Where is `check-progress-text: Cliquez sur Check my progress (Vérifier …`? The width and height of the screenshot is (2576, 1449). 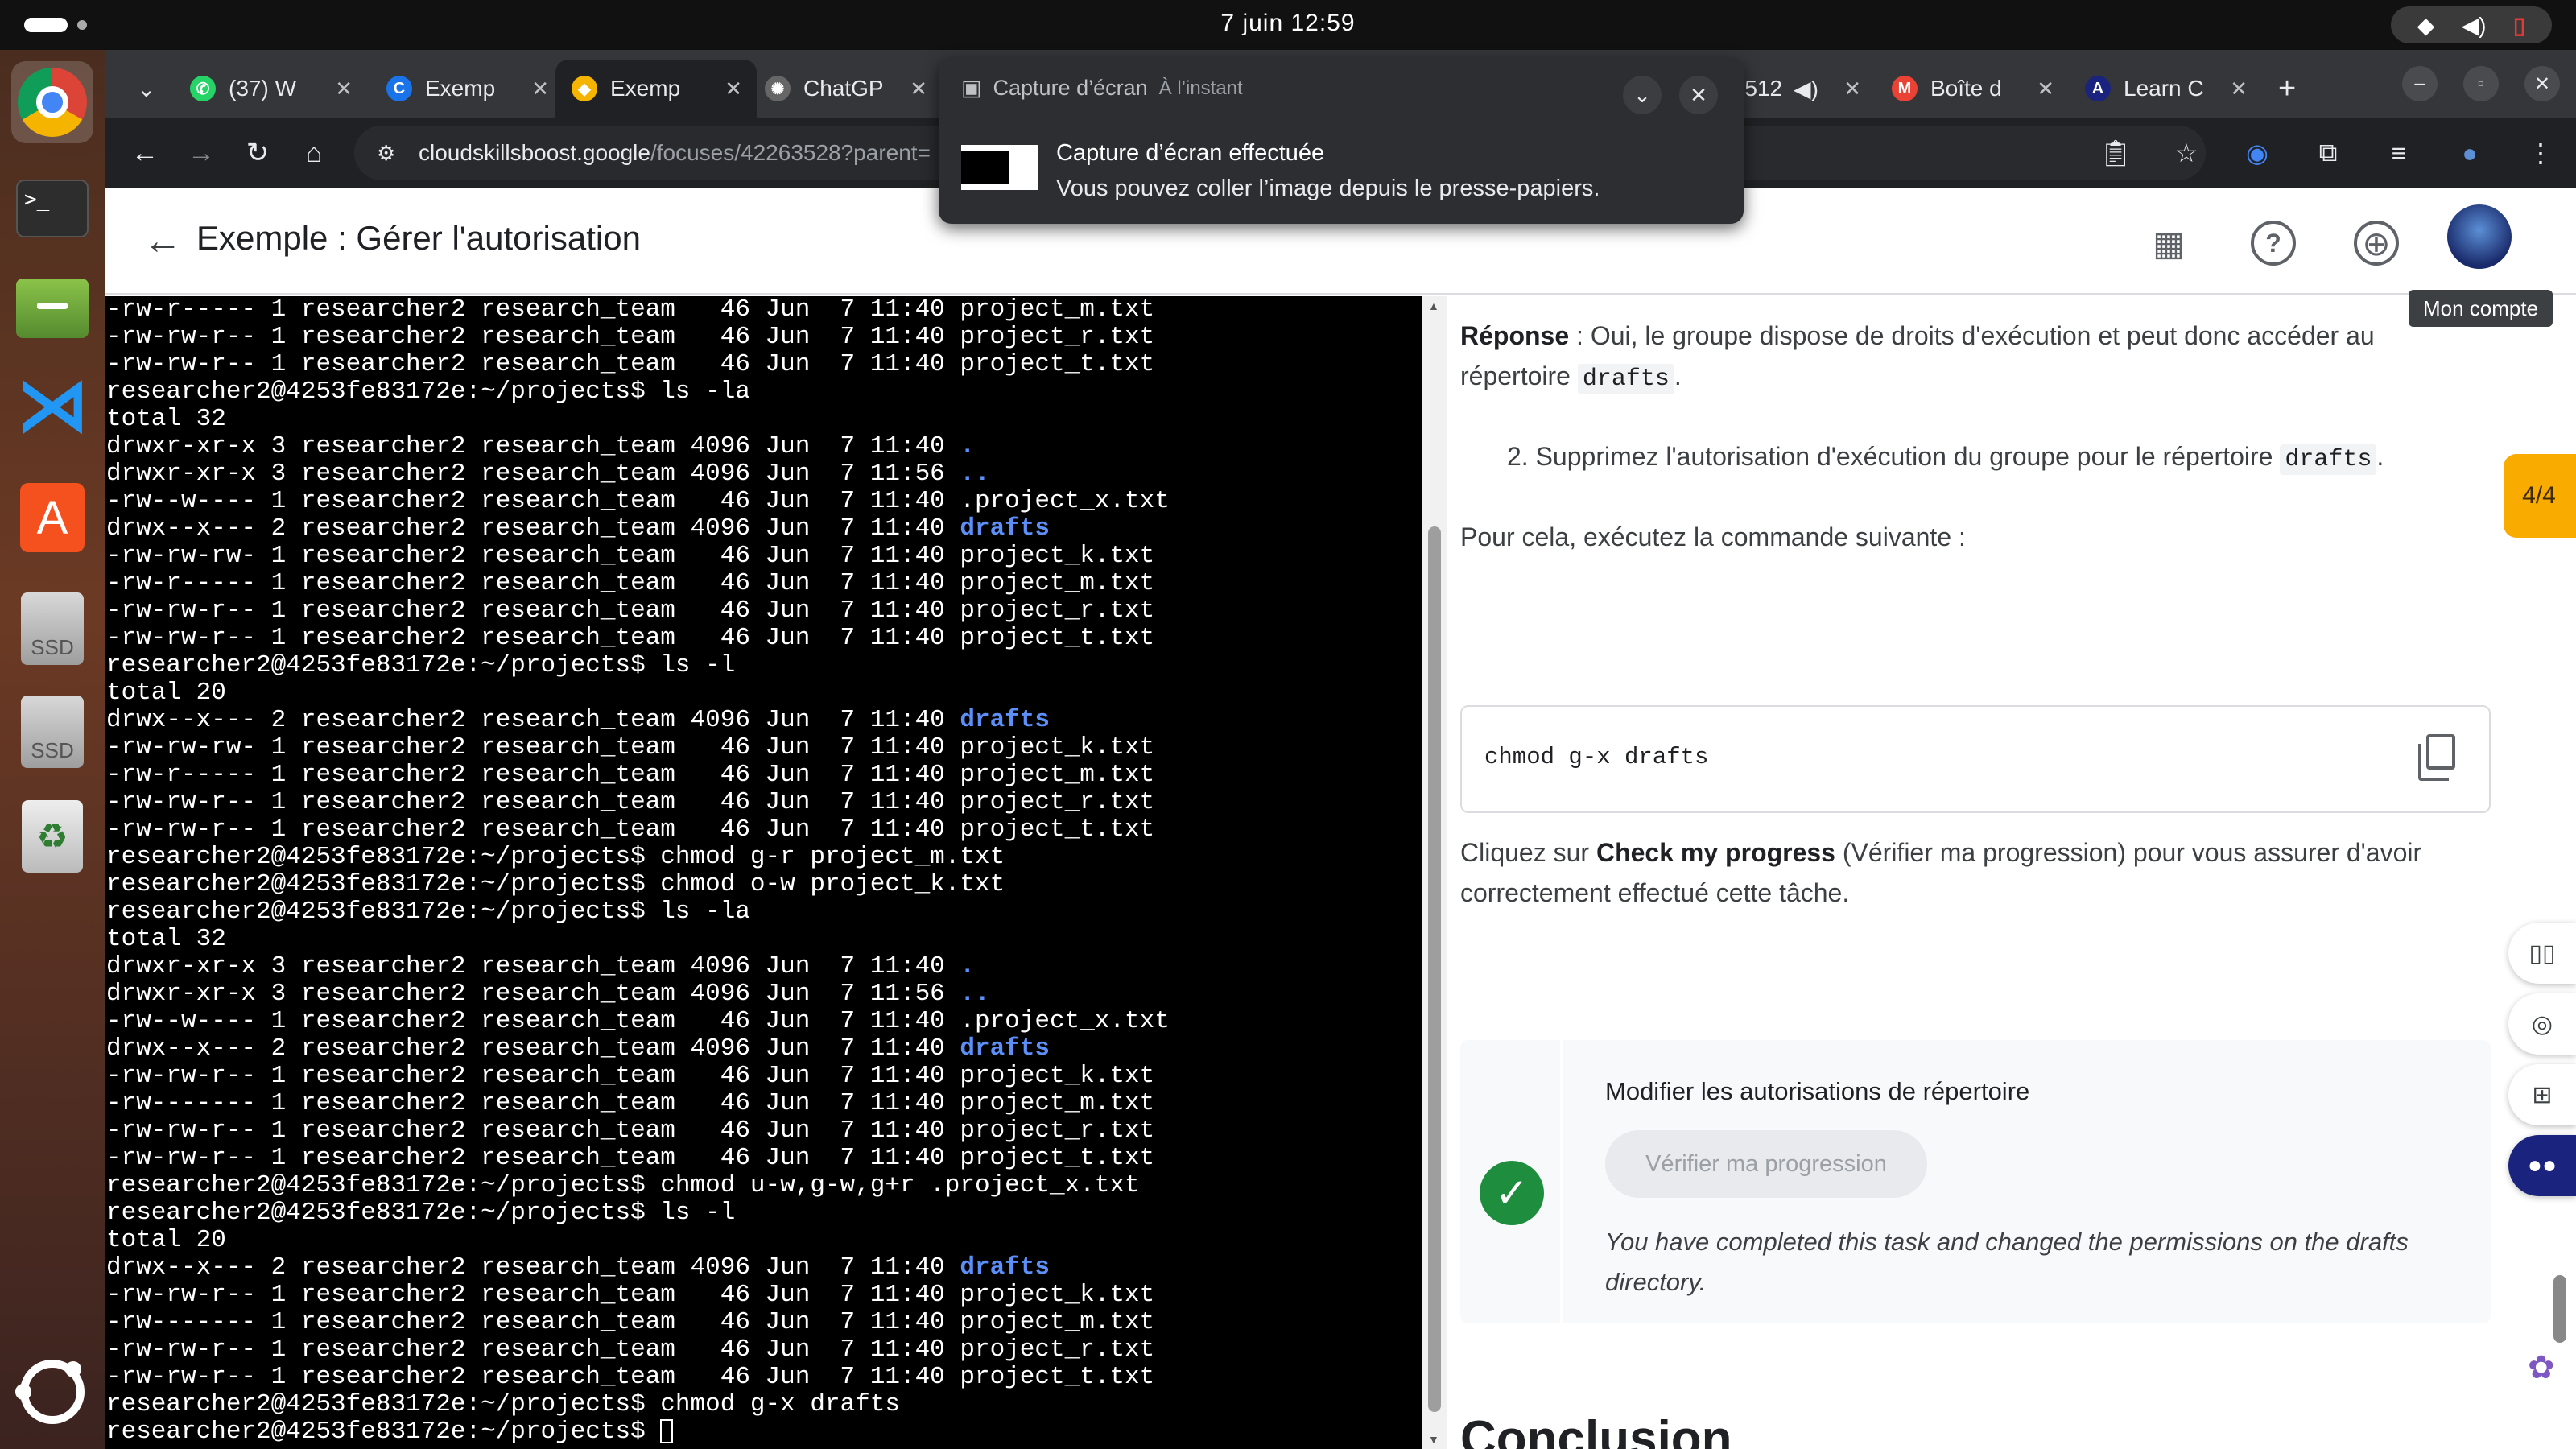 check-progress-text: Cliquez sur Check my progress (Vérifier … is located at coordinates (1940, 872).